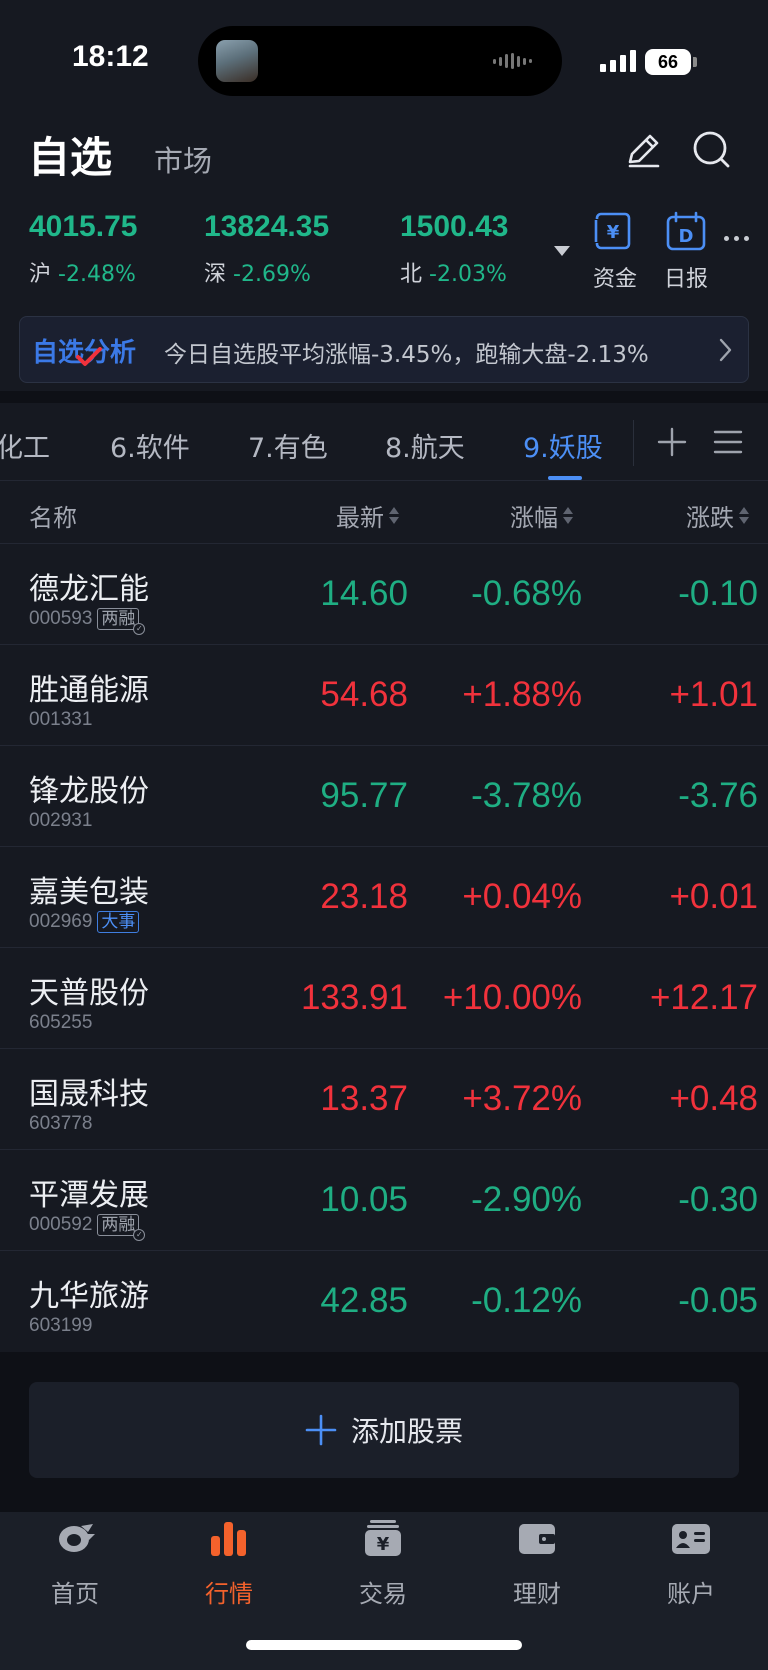  I want to click on event-tag: 大事, so click(118, 922).